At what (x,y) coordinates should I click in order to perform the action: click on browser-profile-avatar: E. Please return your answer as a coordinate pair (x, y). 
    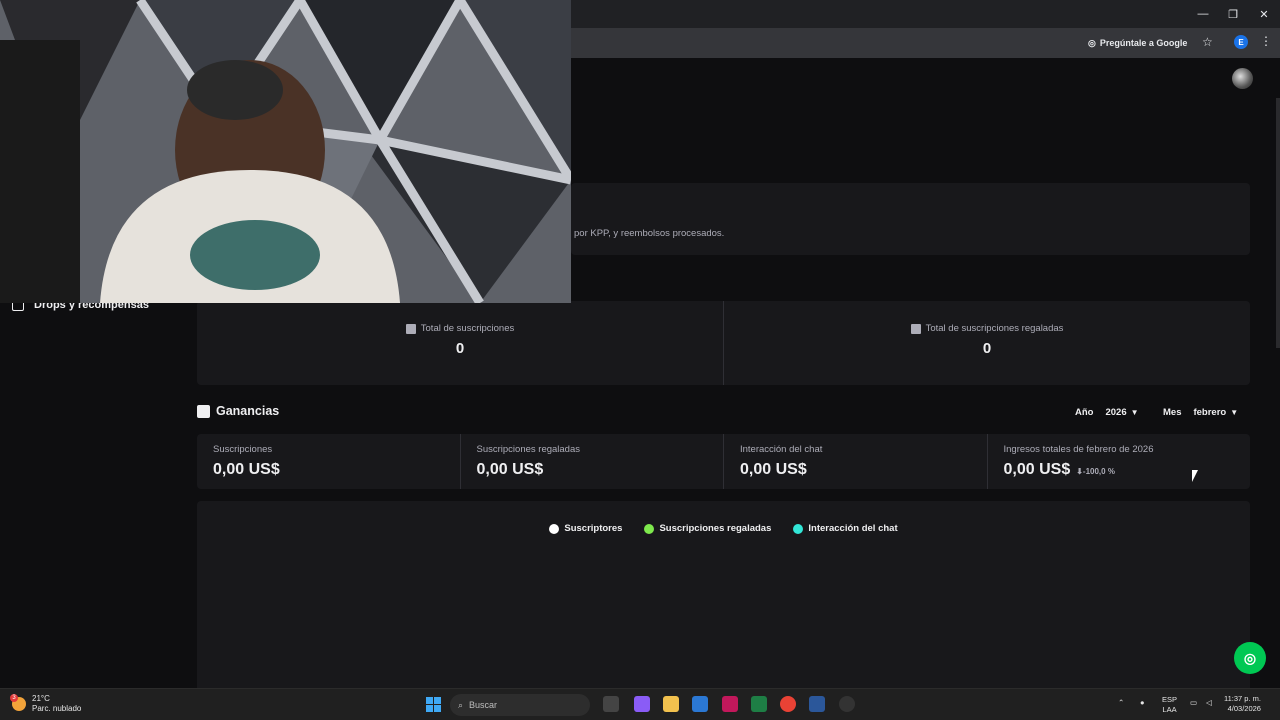
    Looking at the image, I should click on (1241, 42).